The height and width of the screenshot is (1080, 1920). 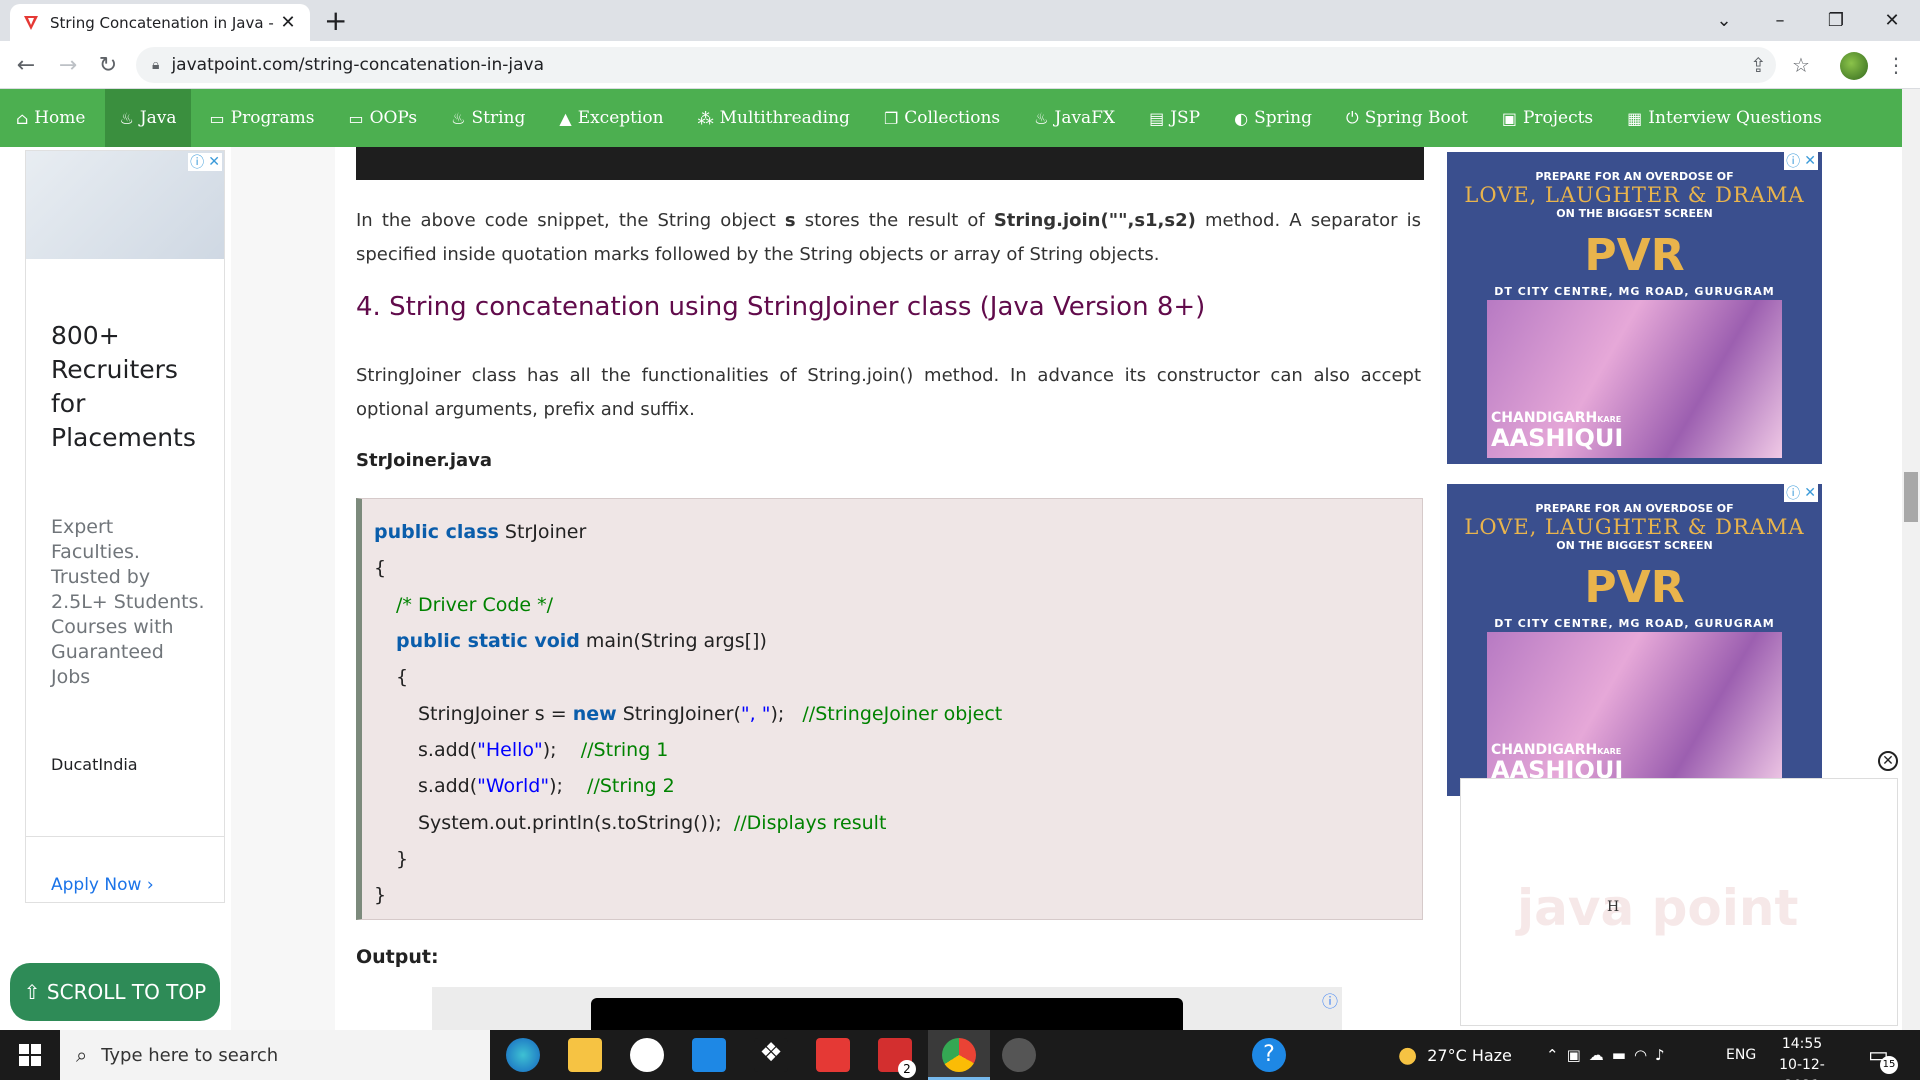 What do you see at coordinates (1911, 497) in the screenshot?
I see `scrollbar-thumb` at bounding box center [1911, 497].